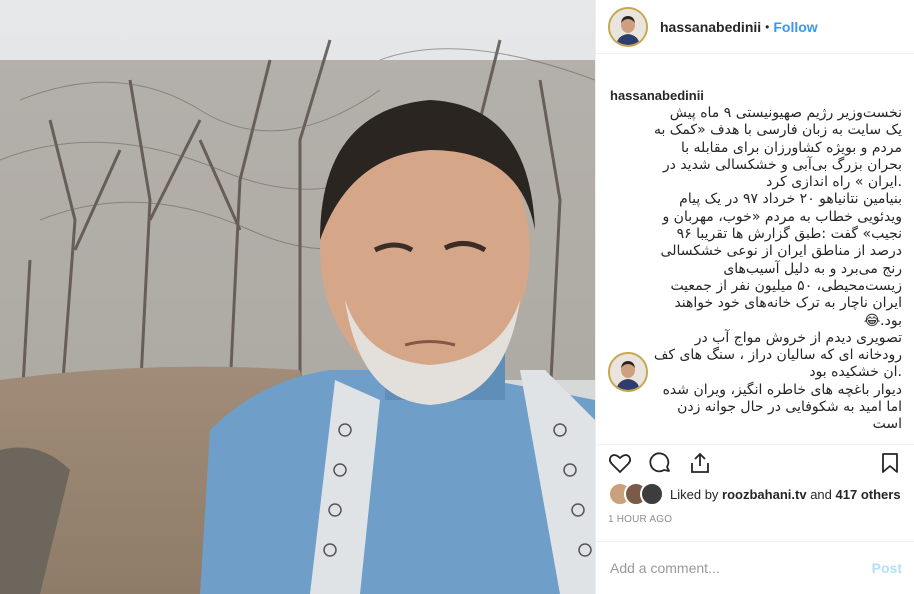  I want to click on caption-line: یک سایت به زبان فارسی با هدف «کمک به, so click(777, 130).